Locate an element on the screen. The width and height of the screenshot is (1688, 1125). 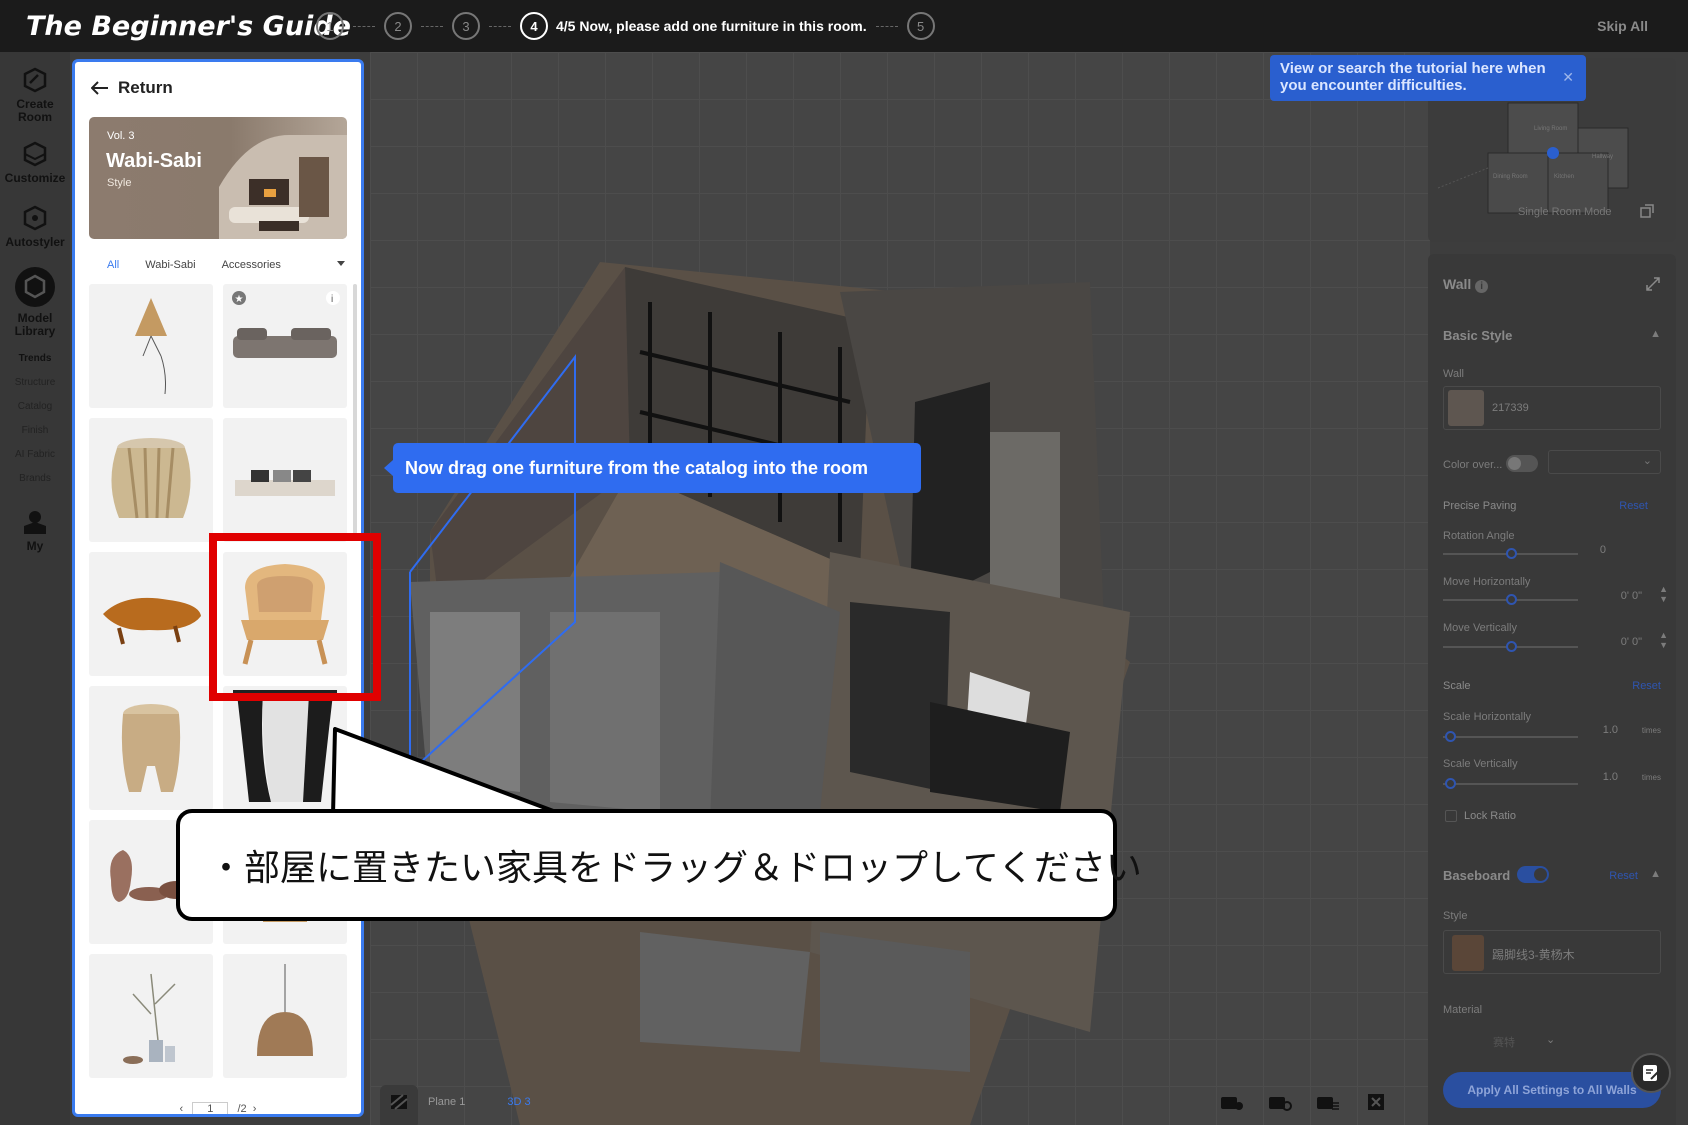
tab-all: All is located at coordinates (113, 265).